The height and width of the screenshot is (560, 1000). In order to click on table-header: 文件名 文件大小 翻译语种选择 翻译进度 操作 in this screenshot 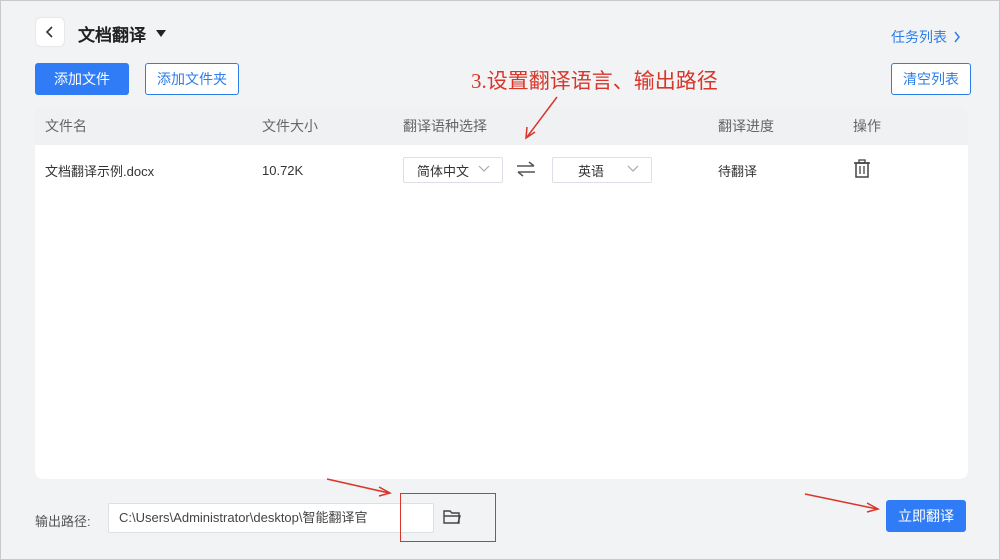, I will do `click(501, 126)`.